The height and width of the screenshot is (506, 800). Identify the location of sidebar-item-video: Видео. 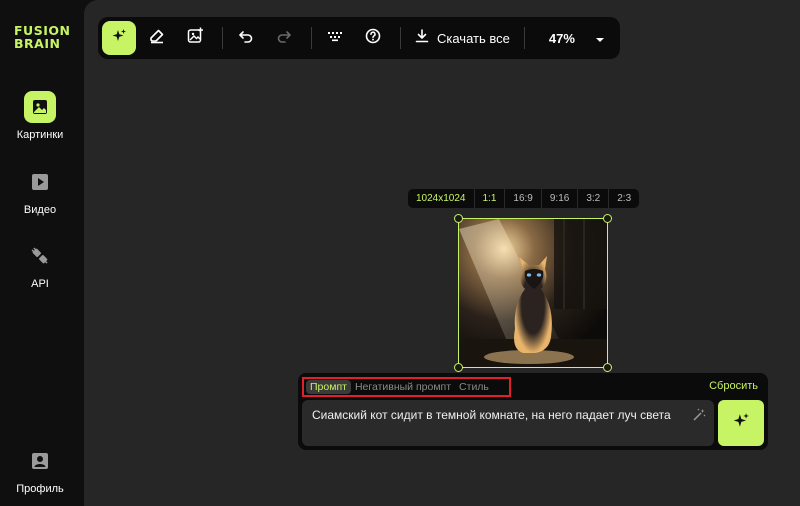
(40, 191).